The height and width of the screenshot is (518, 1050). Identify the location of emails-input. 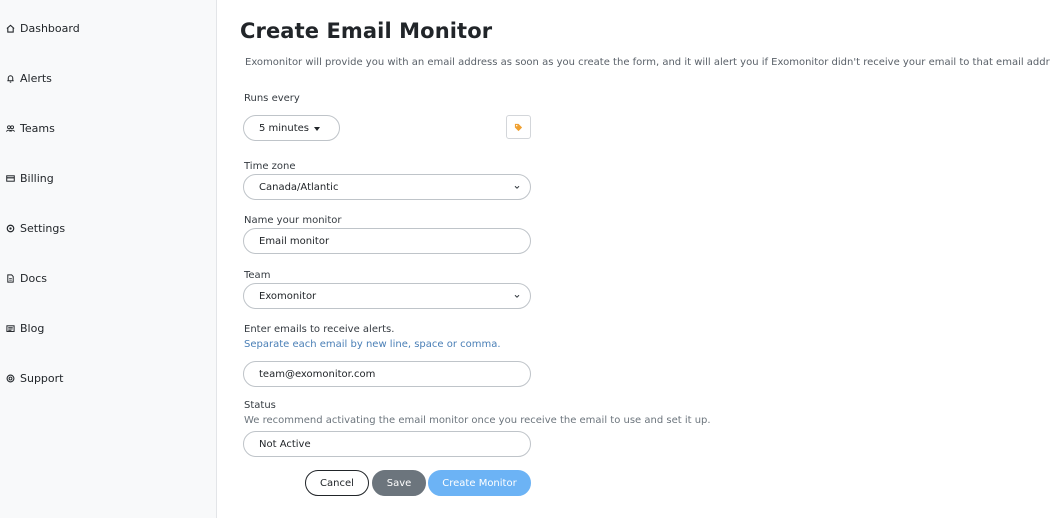
(394, 374).